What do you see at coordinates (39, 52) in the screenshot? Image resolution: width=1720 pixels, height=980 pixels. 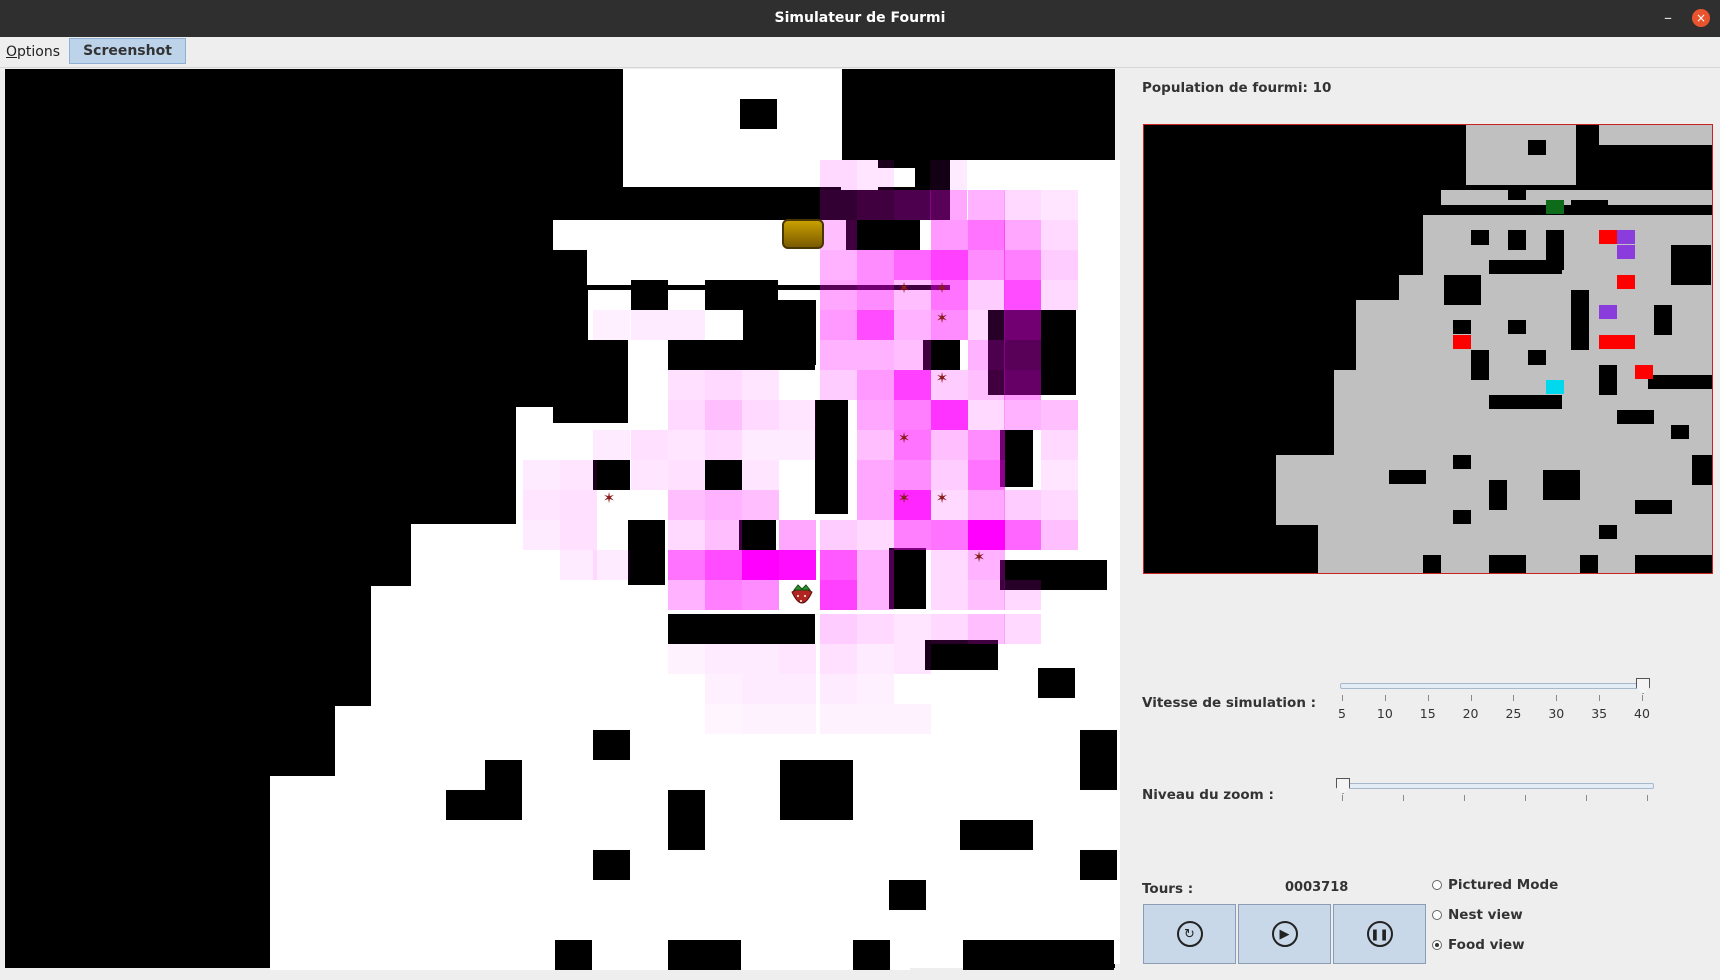 I see `menu-options-label: ptions` at bounding box center [39, 52].